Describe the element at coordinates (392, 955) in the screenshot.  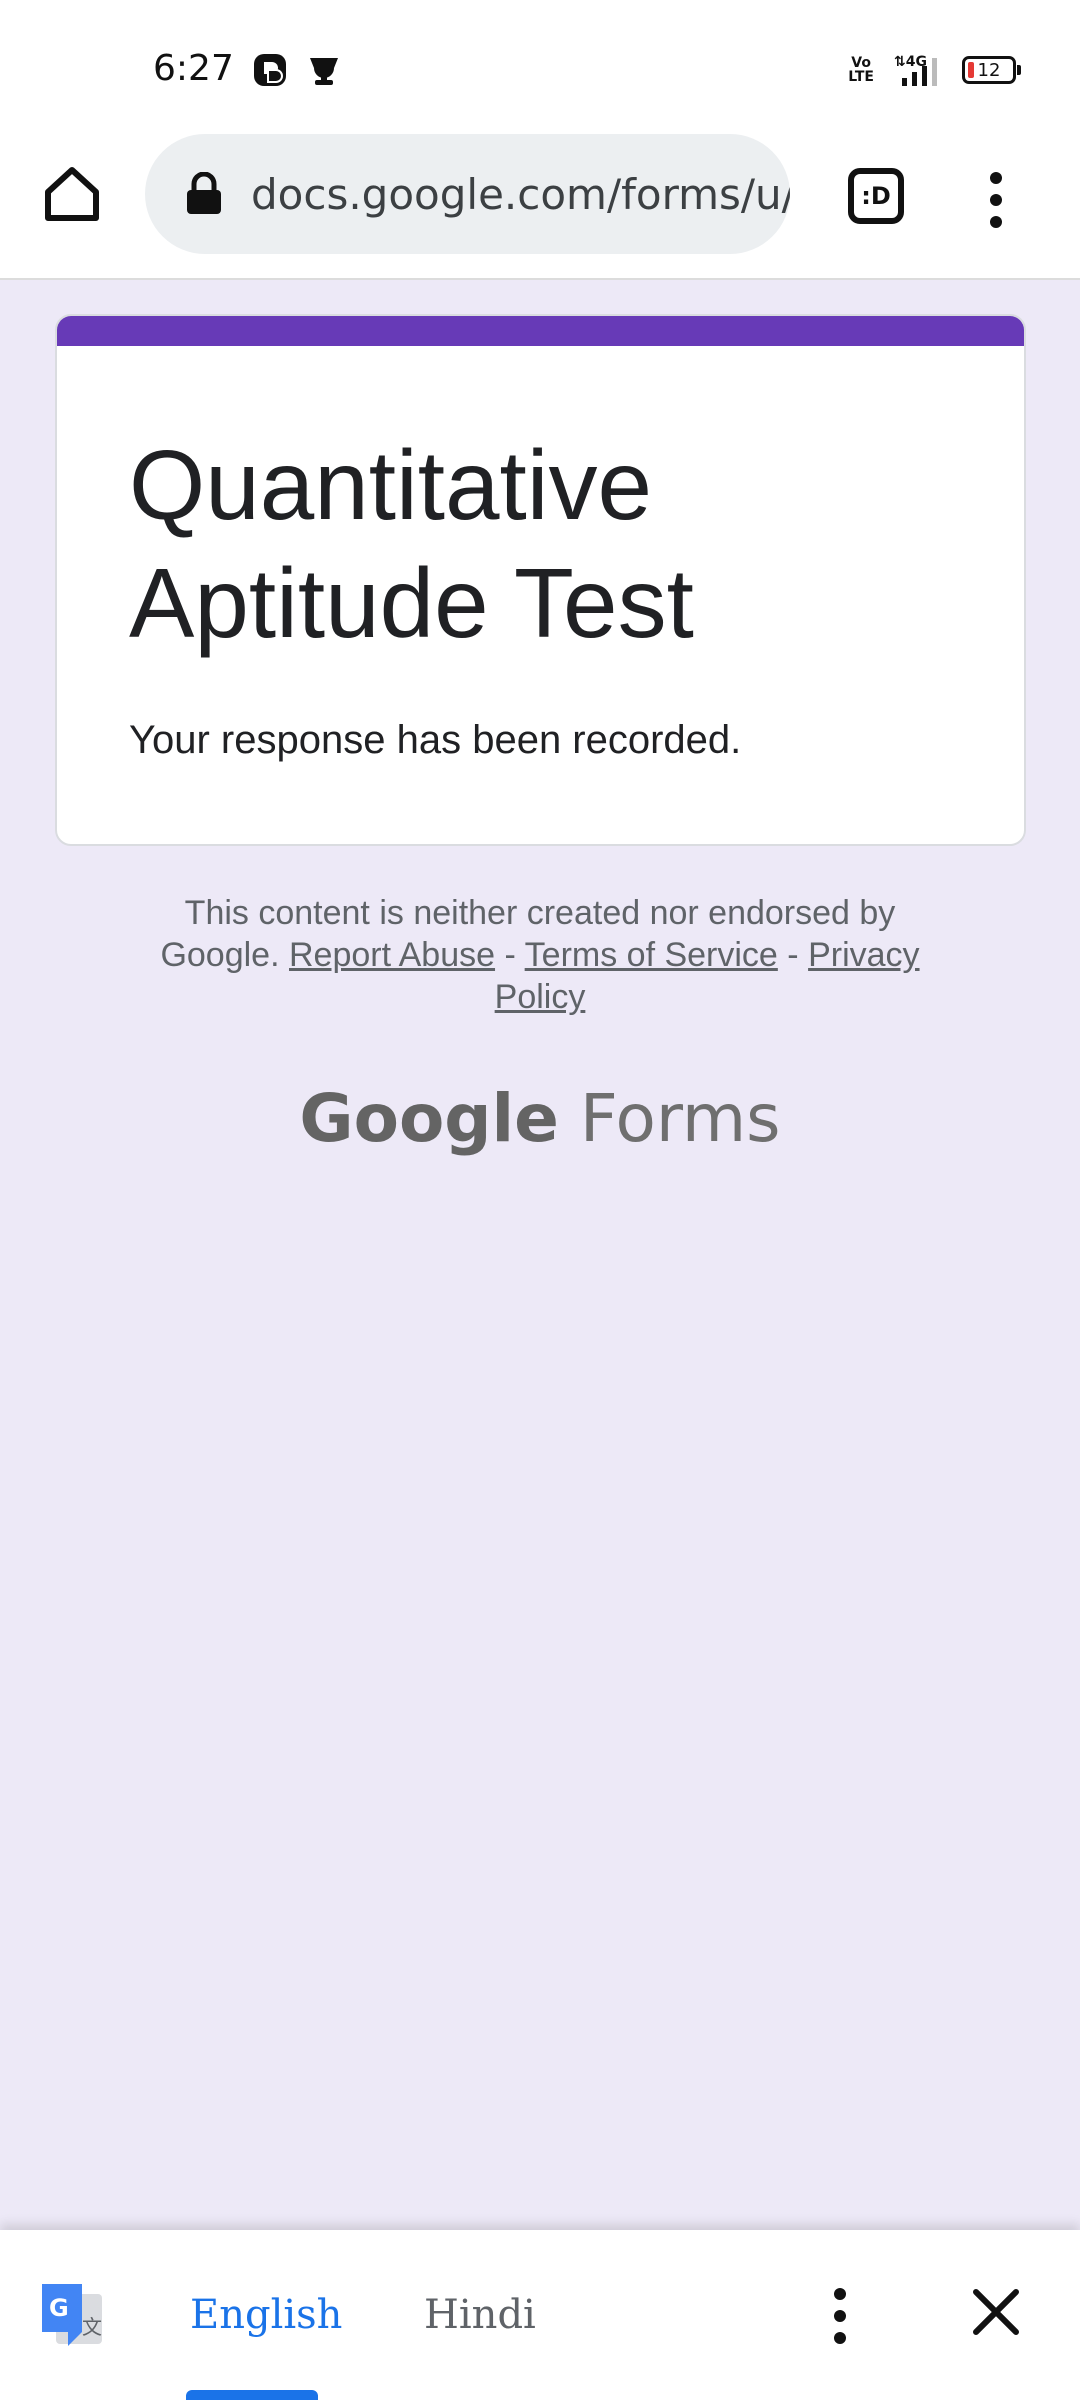
I see `report-abuse-link: Report Abuse` at that location.